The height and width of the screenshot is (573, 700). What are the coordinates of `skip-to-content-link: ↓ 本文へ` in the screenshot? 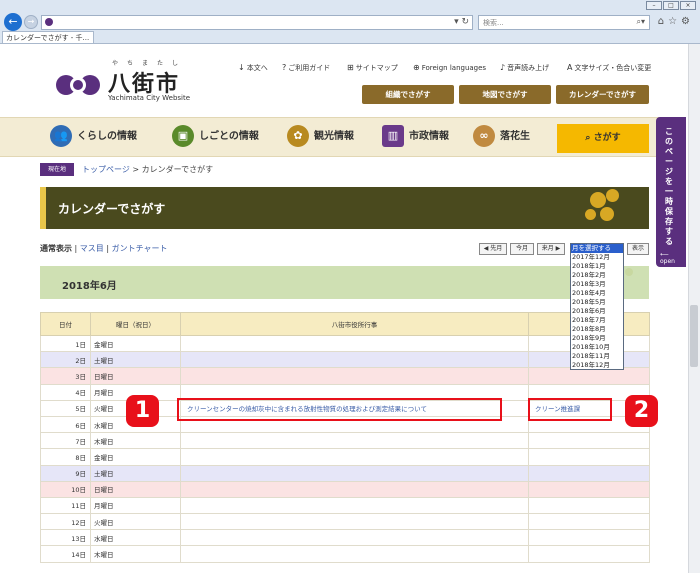 It's located at (253, 68).